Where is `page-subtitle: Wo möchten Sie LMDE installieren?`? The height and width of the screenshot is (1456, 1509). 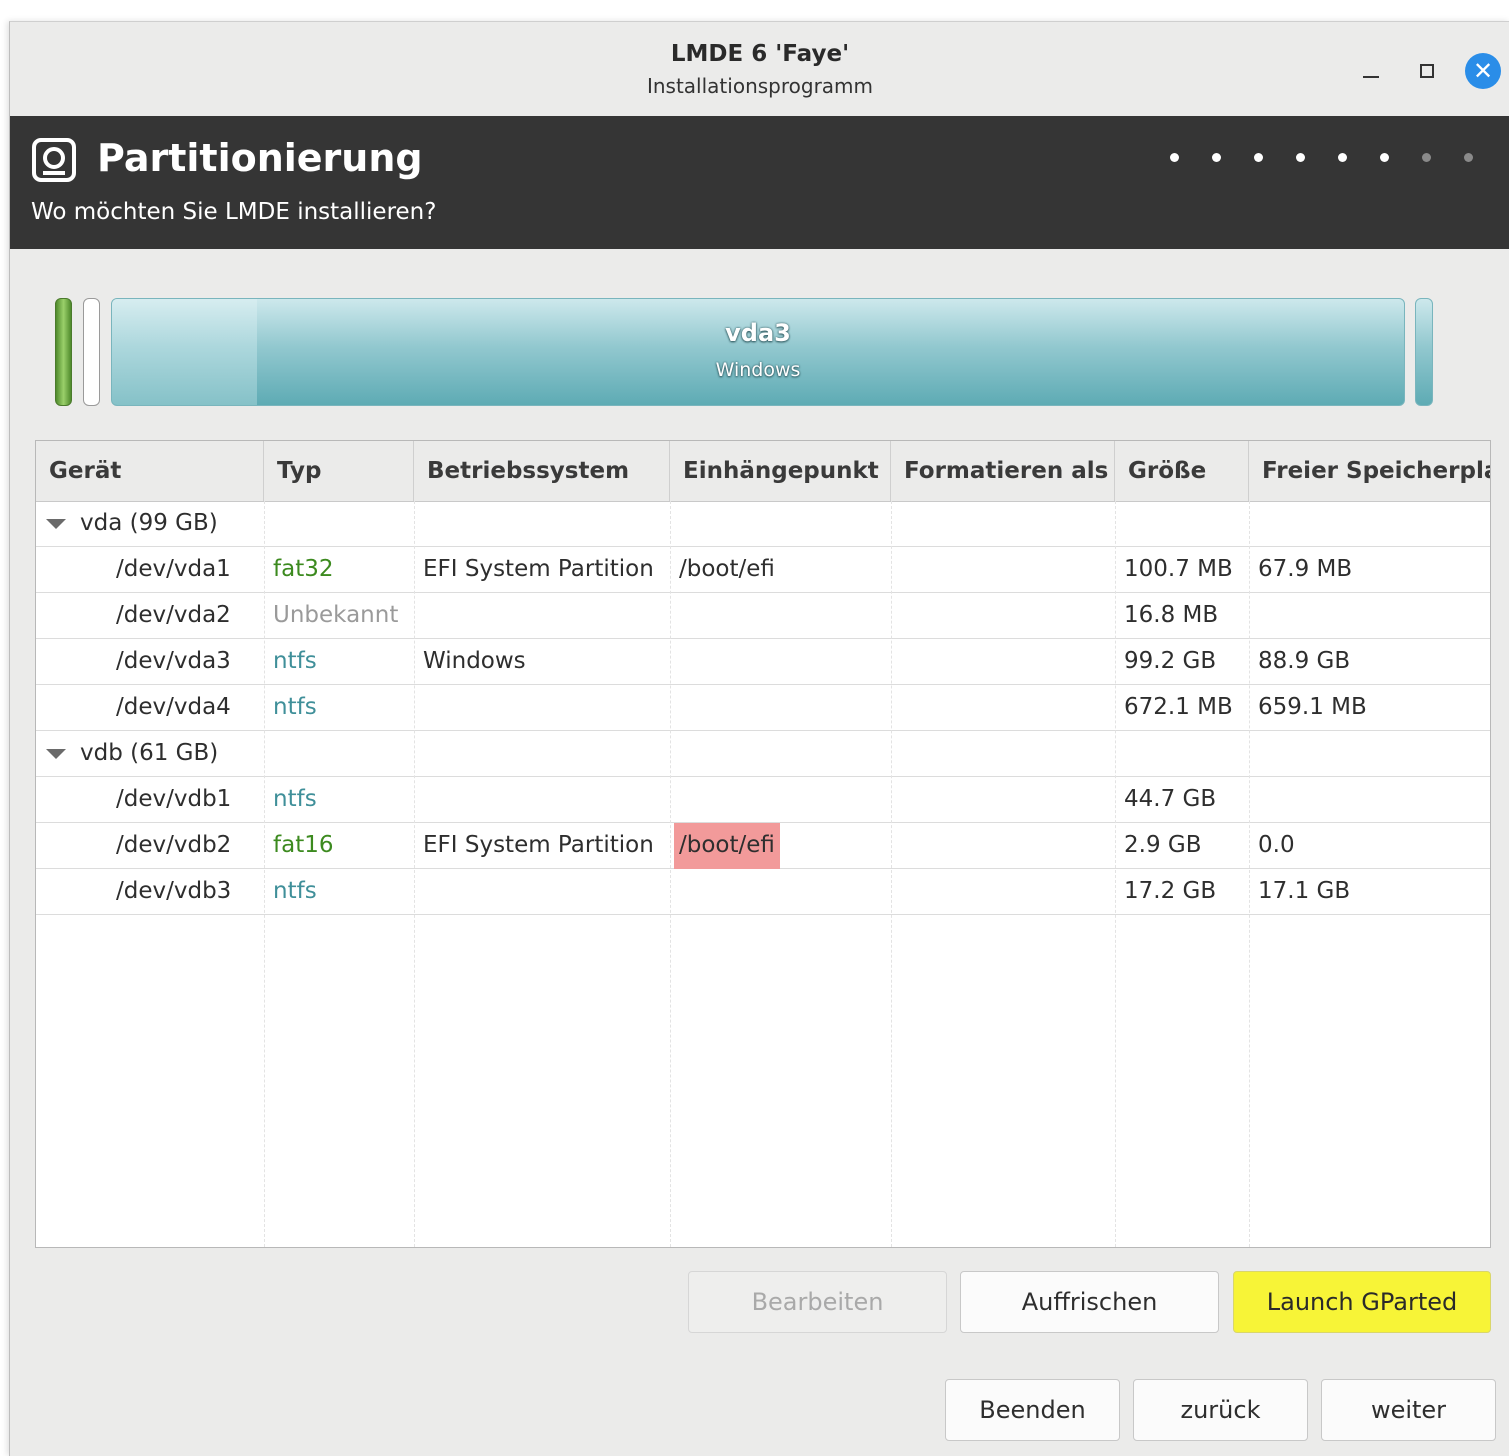 page-subtitle: Wo möchten Sie LMDE installieren? is located at coordinates (234, 212).